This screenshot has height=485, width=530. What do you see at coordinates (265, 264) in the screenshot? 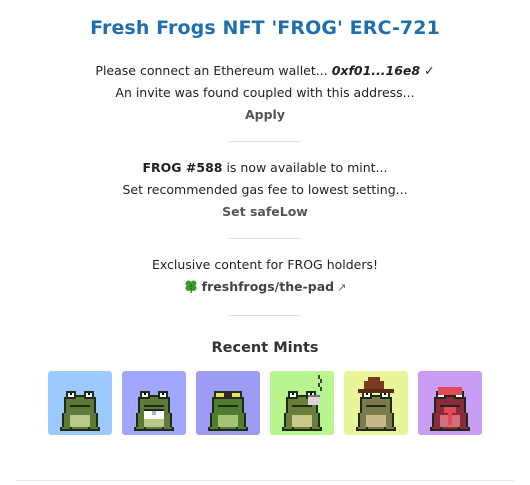
I see `exclusive-text: Exclusive content for FROG holders!` at bounding box center [265, 264].